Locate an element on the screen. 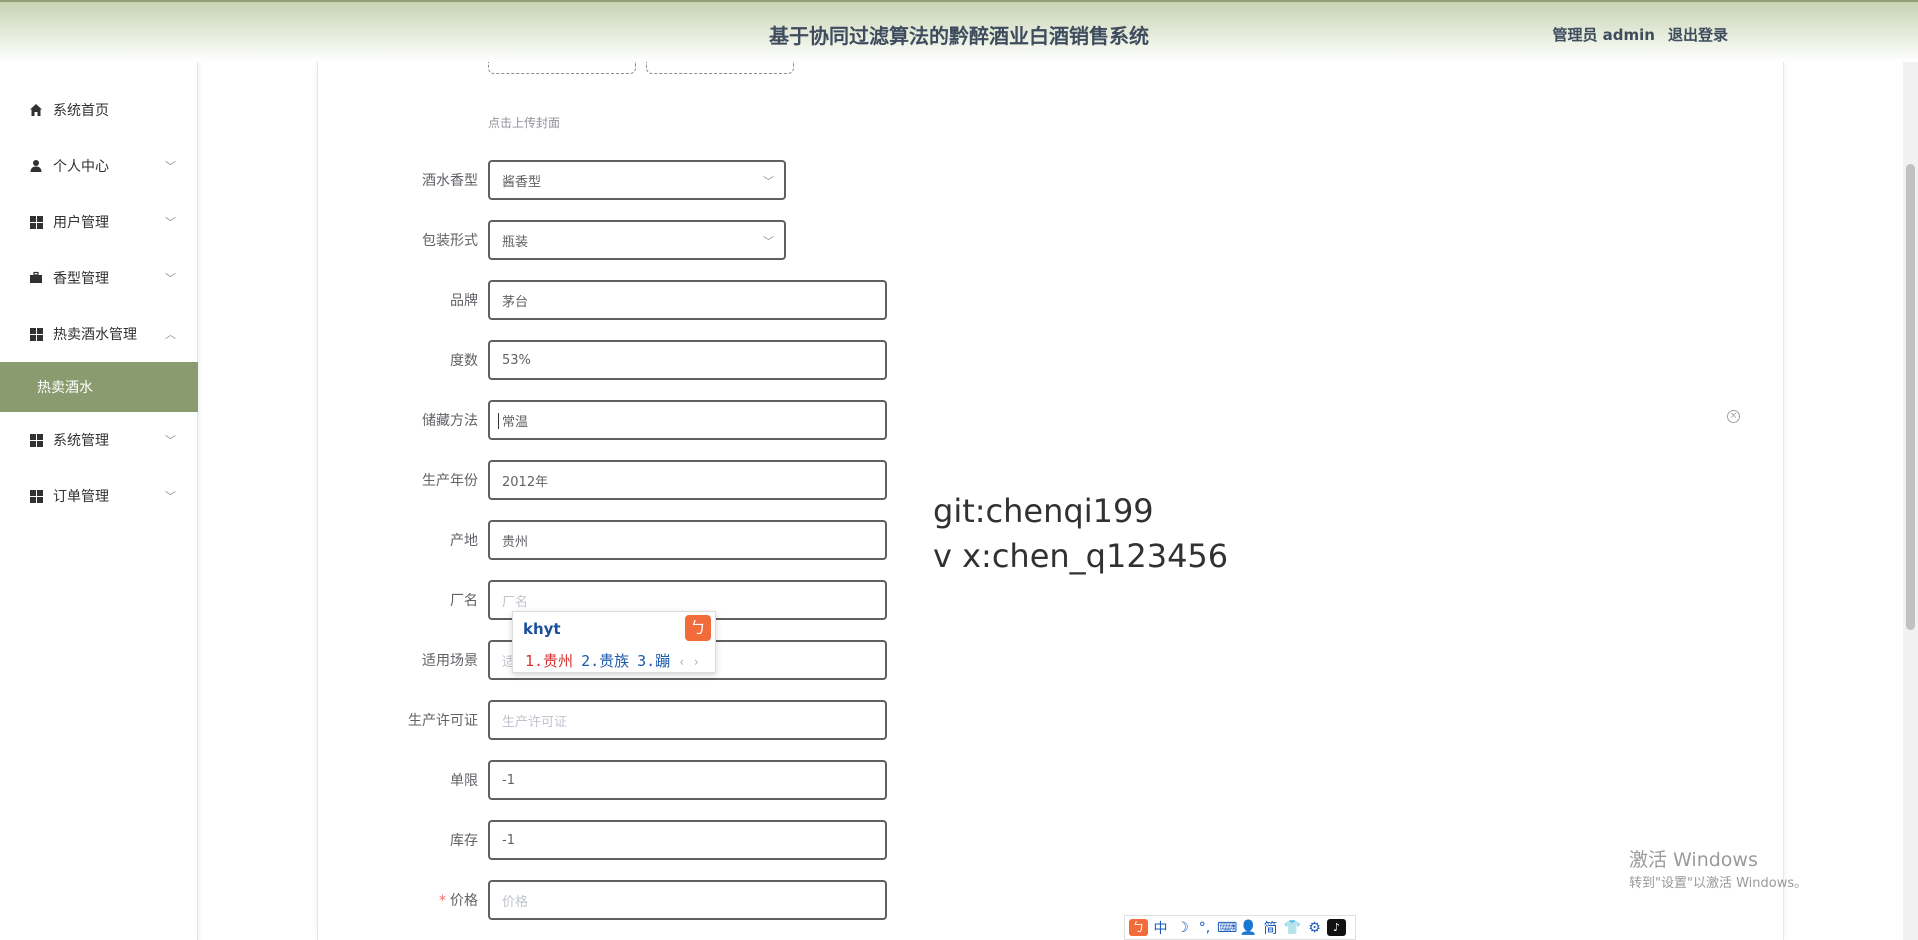  ime-candidate: 2.贵族 is located at coordinates (605, 661).